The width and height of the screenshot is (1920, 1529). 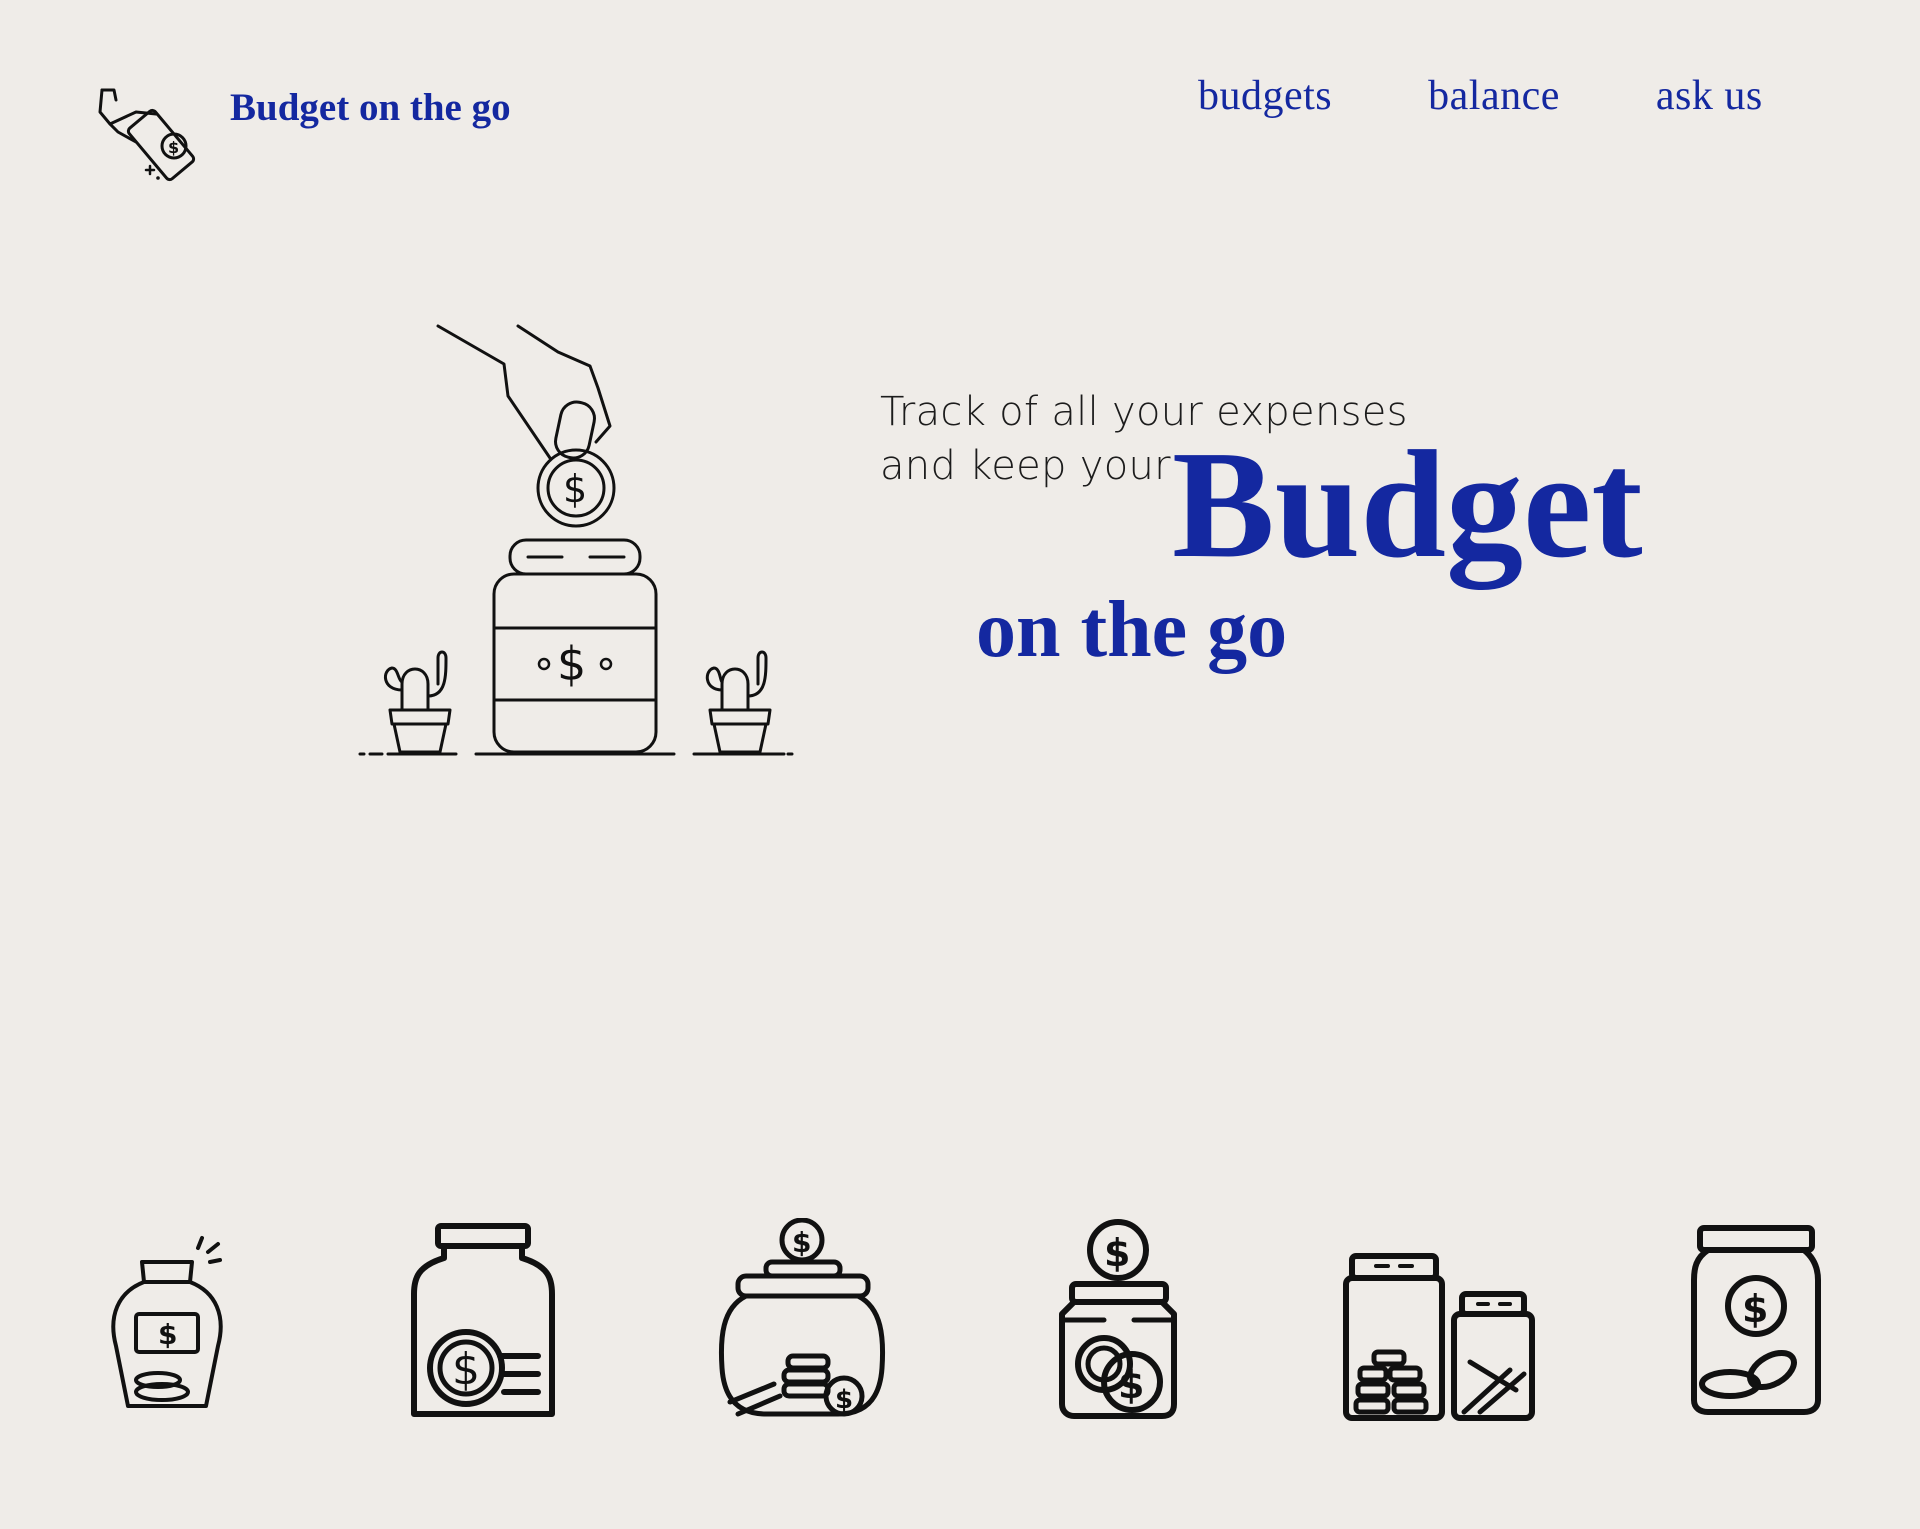 What do you see at coordinates (1709, 96) in the screenshot?
I see `nav-item-ask-us: ask us` at bounding box center [1709, 96].